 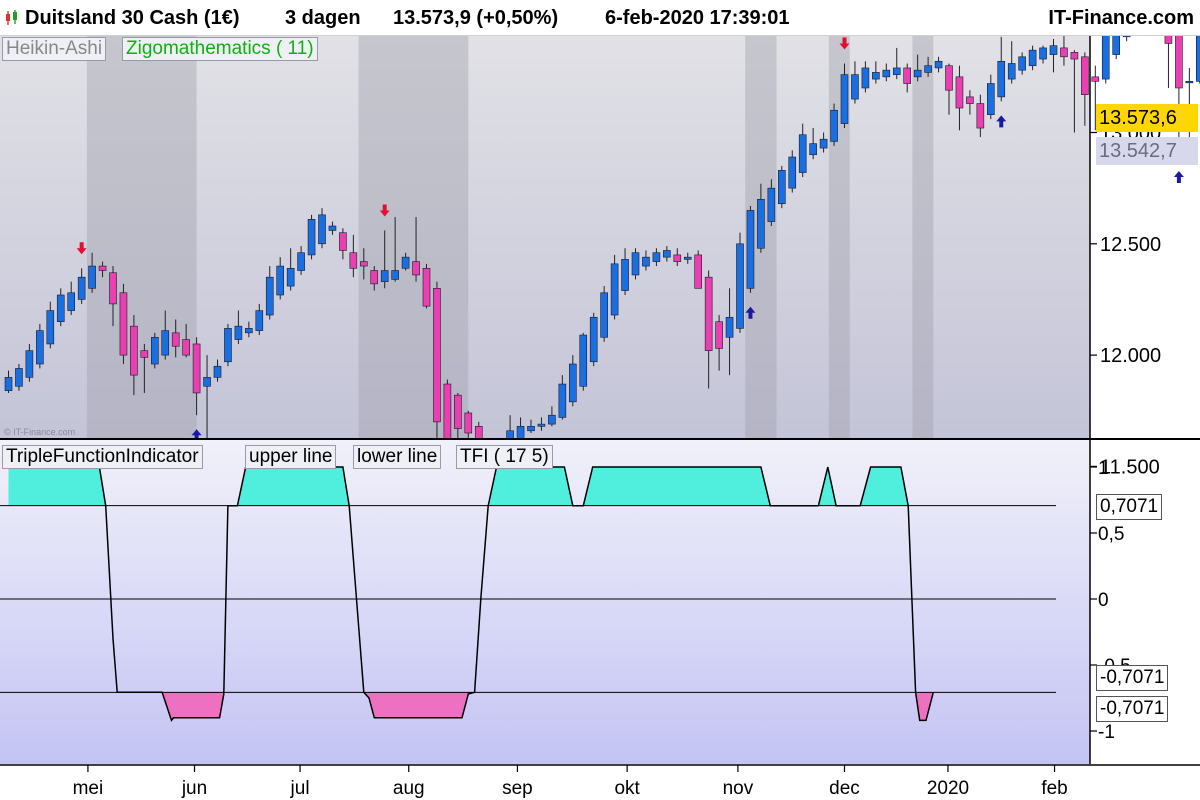 I want to click on brand-name: IT-Finance.com, so click(x=1121, y=18).